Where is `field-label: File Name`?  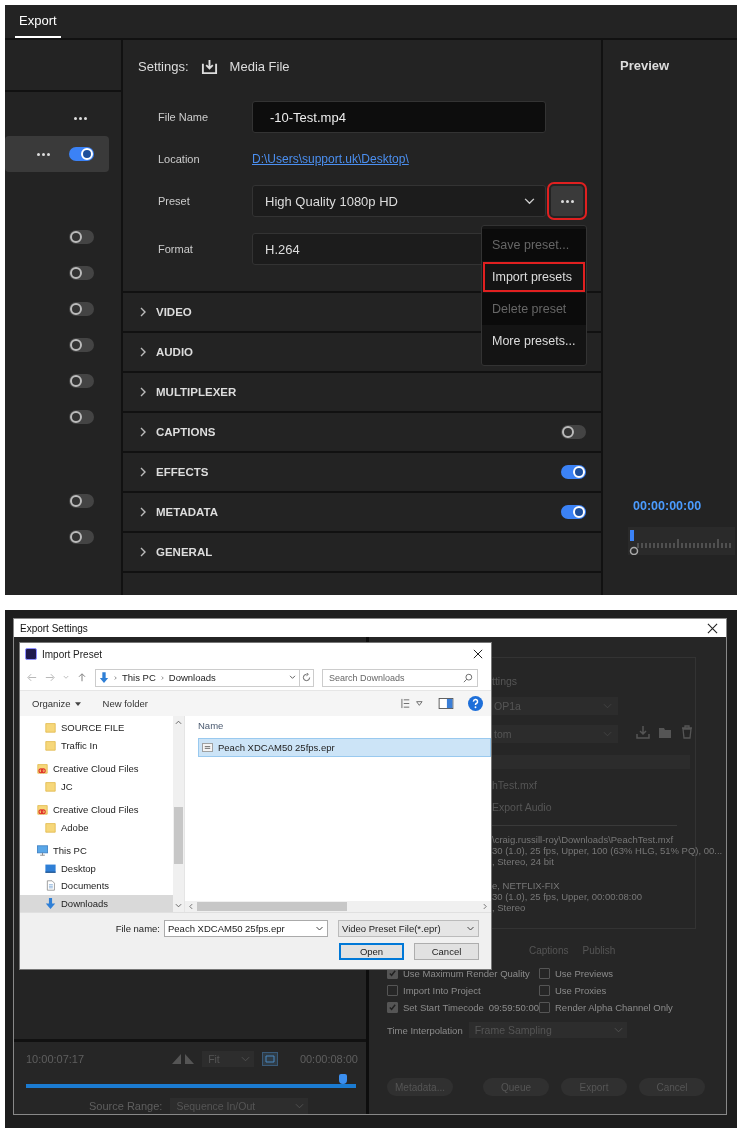 field-label: File Name is located at coordinates (184, 117).